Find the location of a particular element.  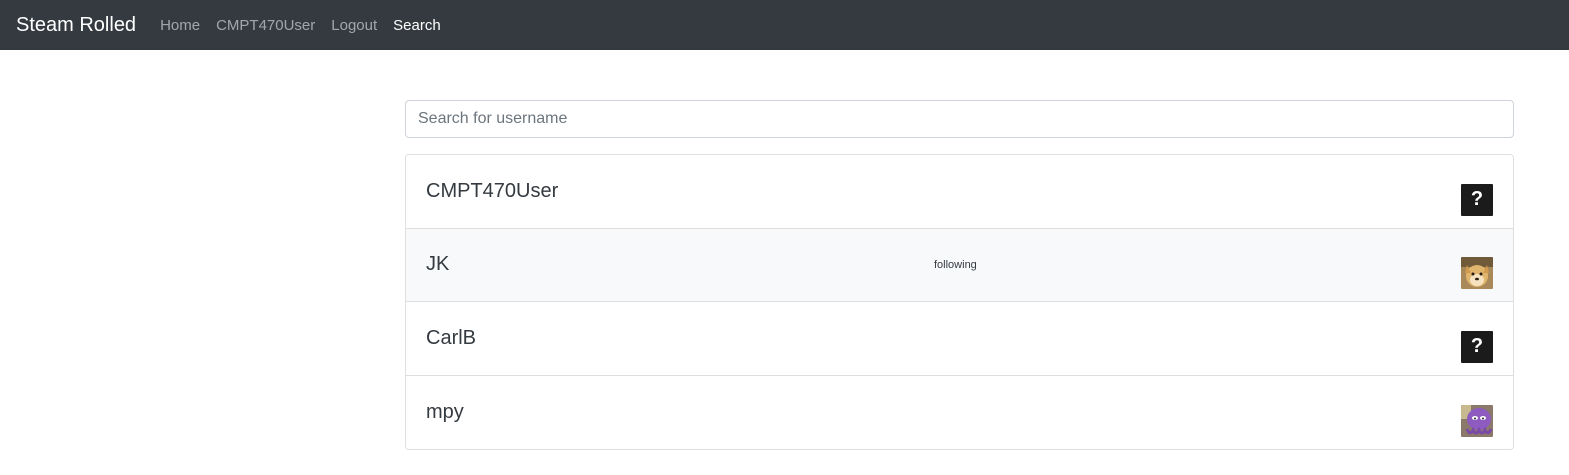

purple-octopus-avatar-icon is located at coordinates (1477, 421).